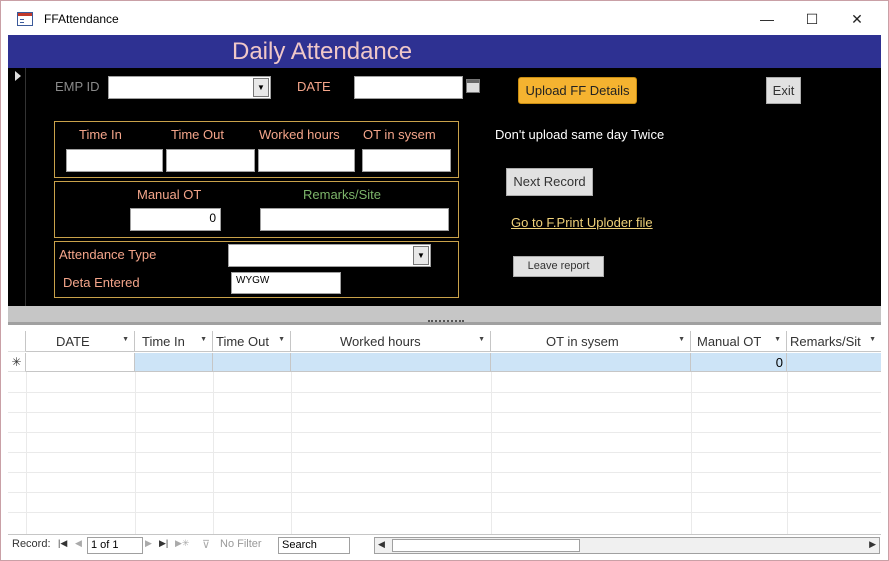 Image resolution: width=889 pixels, height=561 pixels. I want to click on title-bar: FFAttendance — ☐ ✕, so click(444, 18).